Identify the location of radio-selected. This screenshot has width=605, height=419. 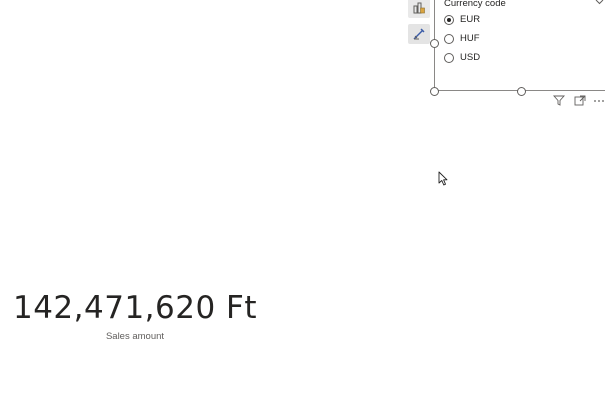
(449, 19).